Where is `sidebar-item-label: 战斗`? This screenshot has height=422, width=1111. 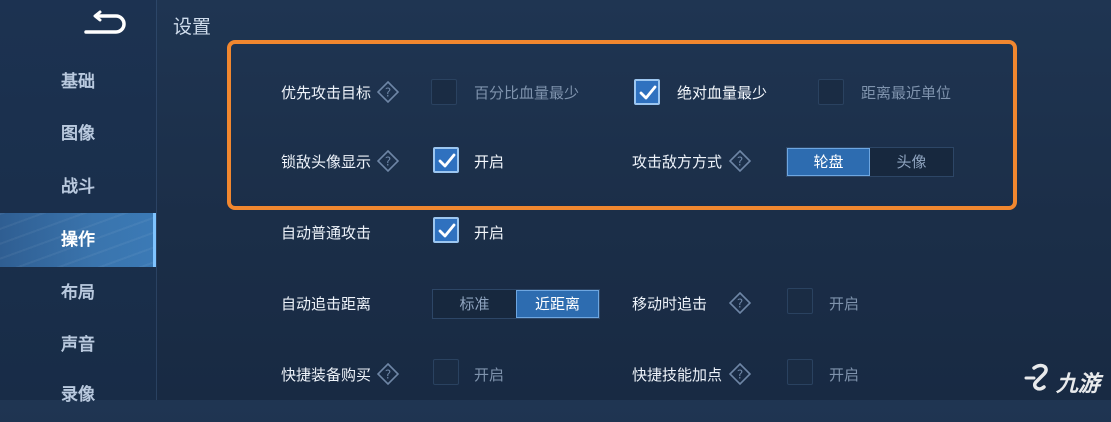
sidebar-item-label: 战斗 is located at coordinates (78, 187).